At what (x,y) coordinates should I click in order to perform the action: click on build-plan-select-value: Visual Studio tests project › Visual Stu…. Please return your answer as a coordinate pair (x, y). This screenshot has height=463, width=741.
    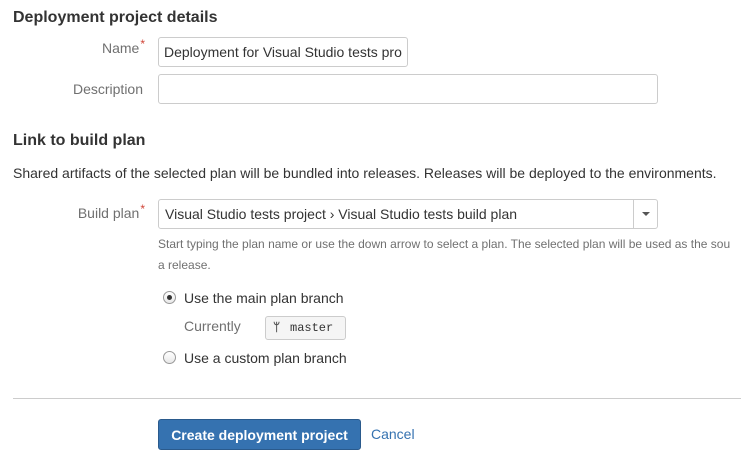
    Looking at the image, I should click on (341, 214).